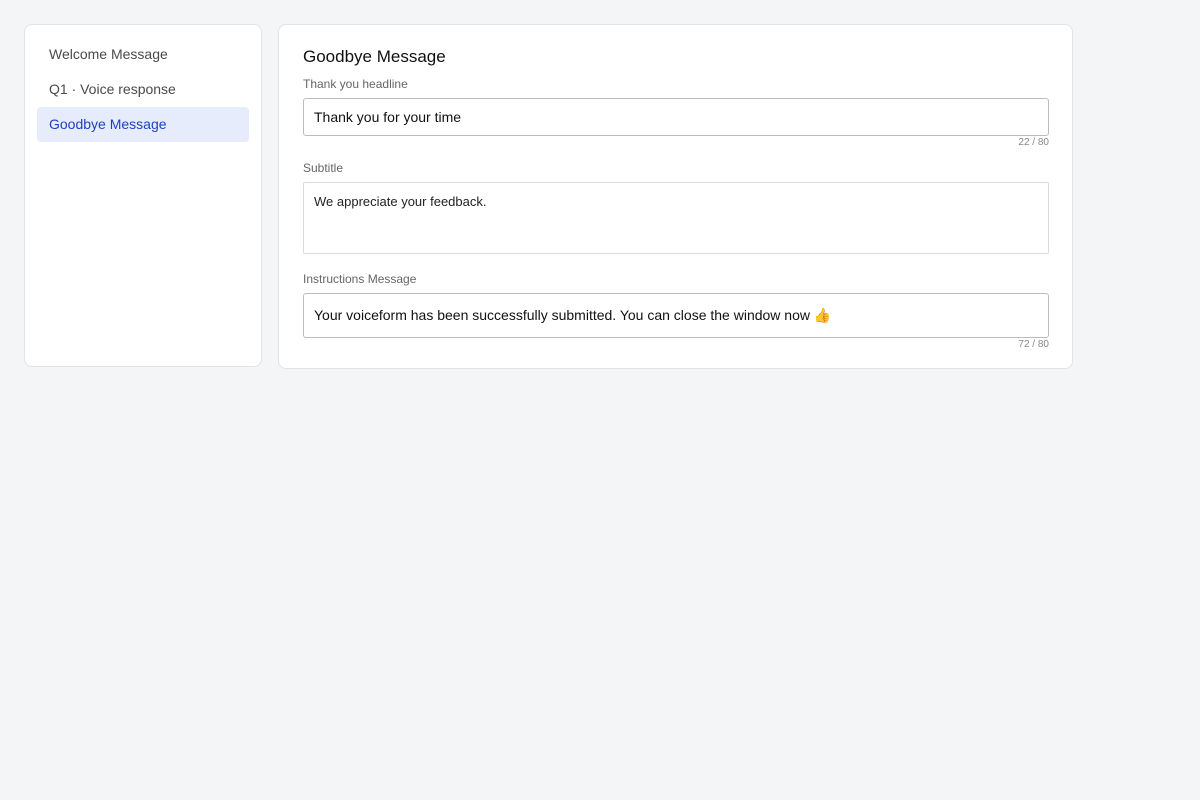  Describe the element at coordinates (355, 84) in the screenshot. I see `headline-label: Thank you headline` at that location.